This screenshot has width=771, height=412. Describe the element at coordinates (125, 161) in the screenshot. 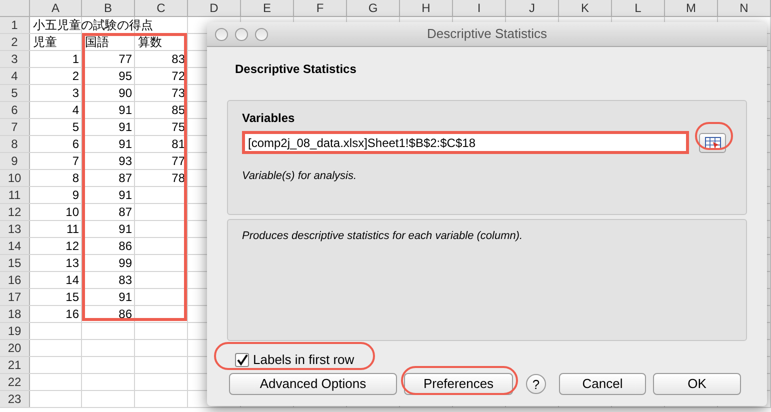

I see `table-cell-text: 93` at that location.